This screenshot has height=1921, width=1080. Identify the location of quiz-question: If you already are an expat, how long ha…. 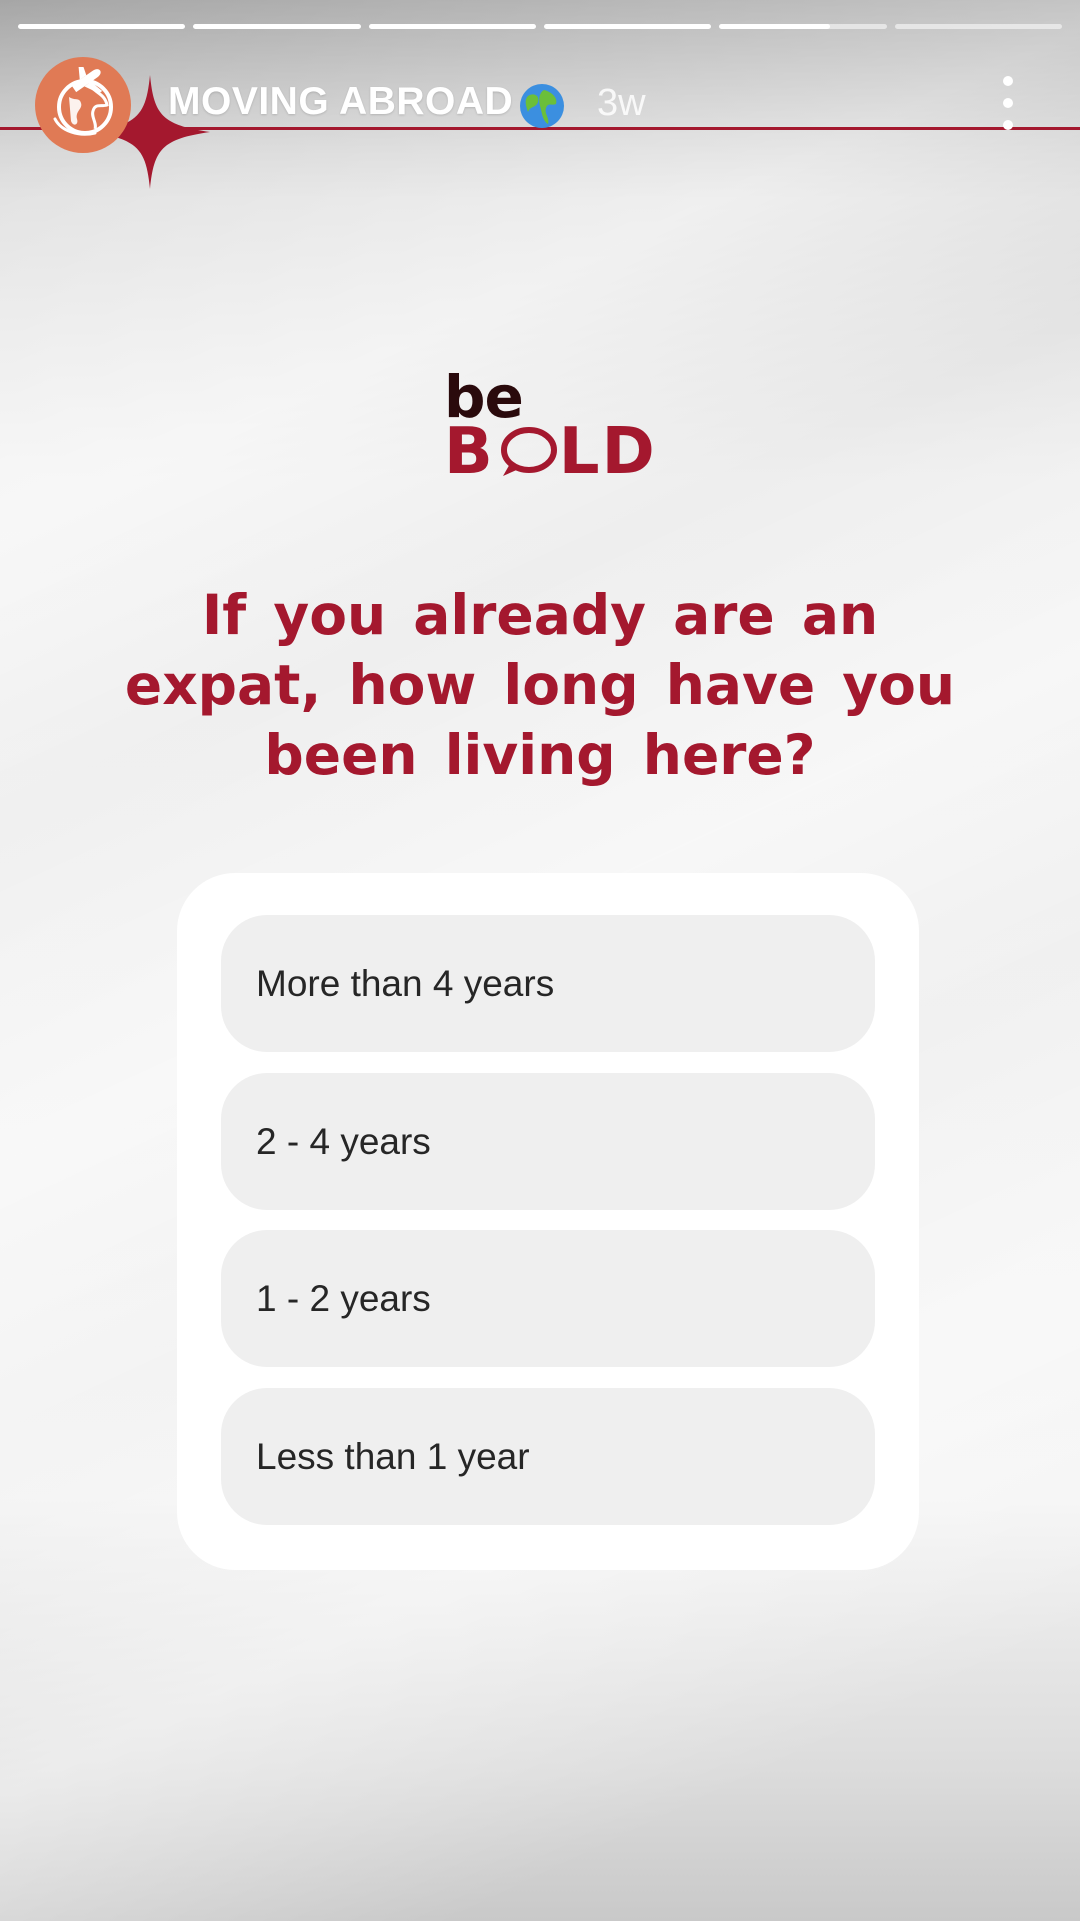
(540, 685).